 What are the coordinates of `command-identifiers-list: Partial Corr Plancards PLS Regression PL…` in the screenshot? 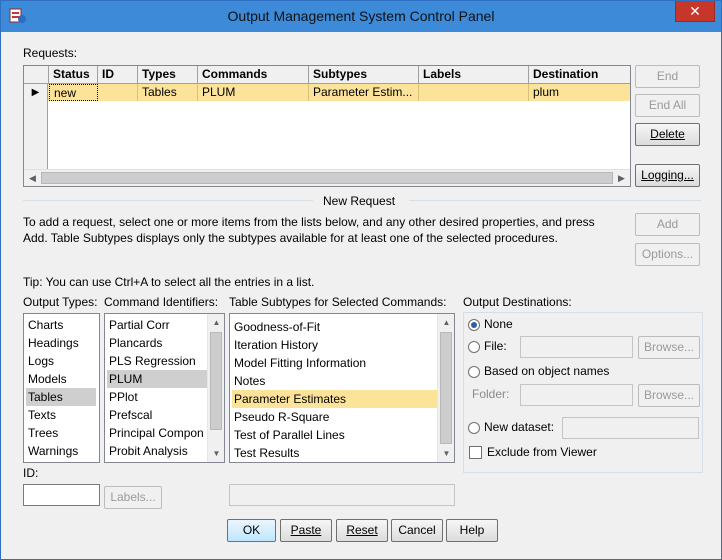 It's located at (164, 388).